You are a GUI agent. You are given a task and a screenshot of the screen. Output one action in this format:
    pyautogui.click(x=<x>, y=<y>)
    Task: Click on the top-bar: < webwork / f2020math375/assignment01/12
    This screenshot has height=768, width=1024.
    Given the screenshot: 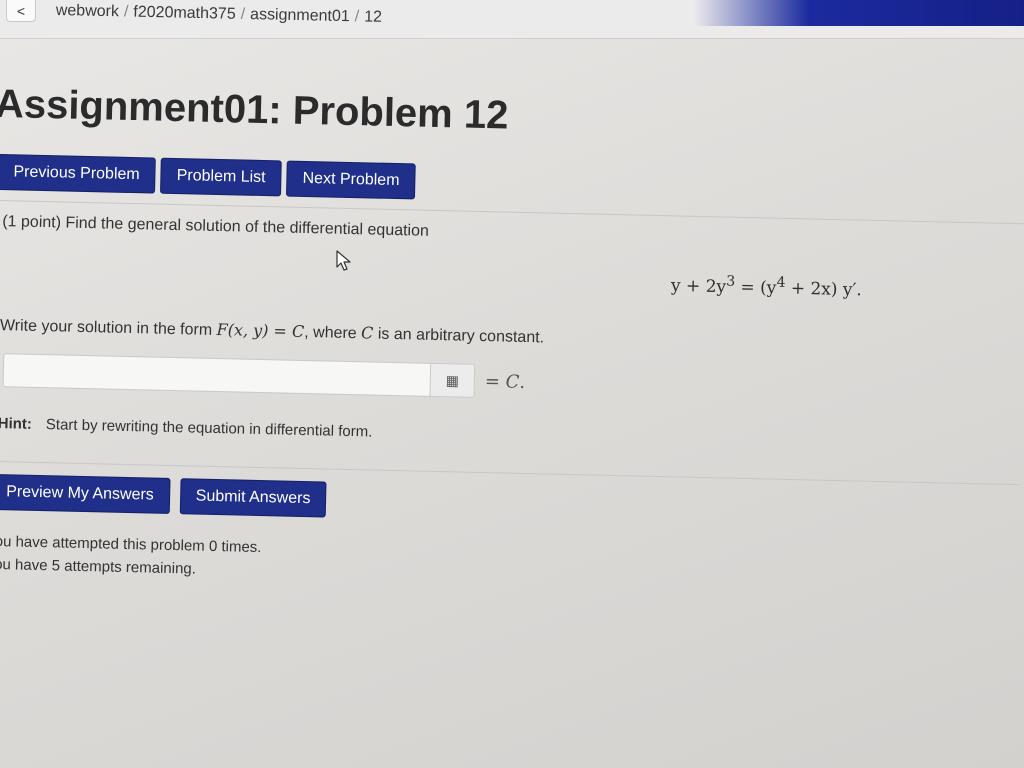 What is the action you would take?
    pyautogui.click(x=512, y=19)
    